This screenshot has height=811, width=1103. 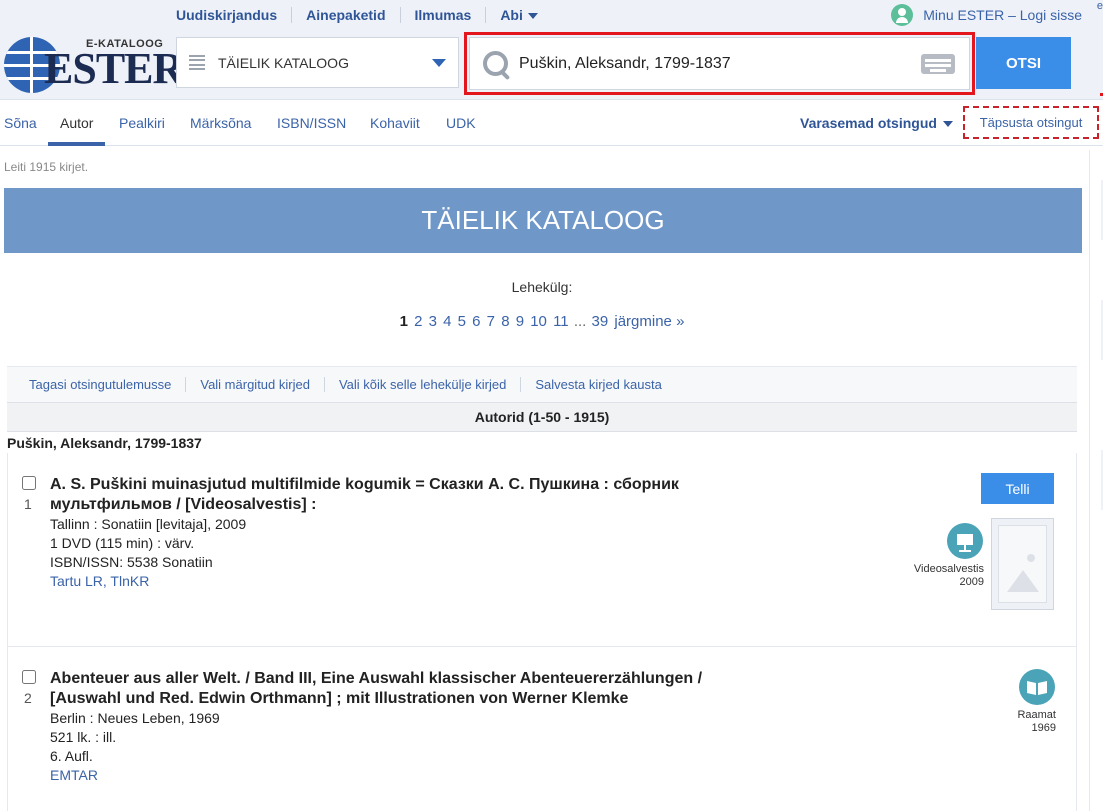 What do you see at coordinates (122, 543) in the screenshot?
I see `record-extent: 1 DVD (115 min) : värv.` at bounding box center [122, 543].